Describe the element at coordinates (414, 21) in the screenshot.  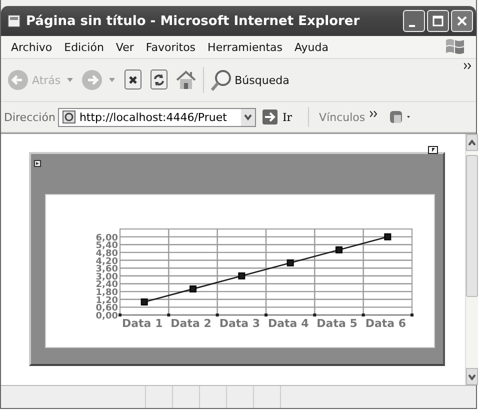
I see `minimize-button` at that location.